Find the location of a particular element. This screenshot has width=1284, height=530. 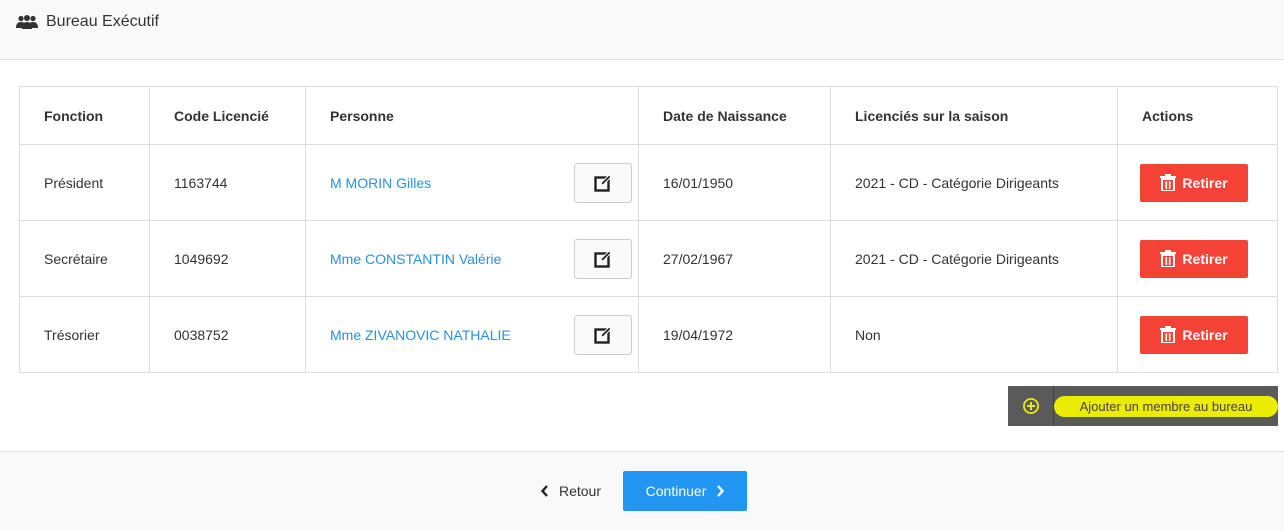

column-header-actions: Actions is located at coordinates (1197, 115).